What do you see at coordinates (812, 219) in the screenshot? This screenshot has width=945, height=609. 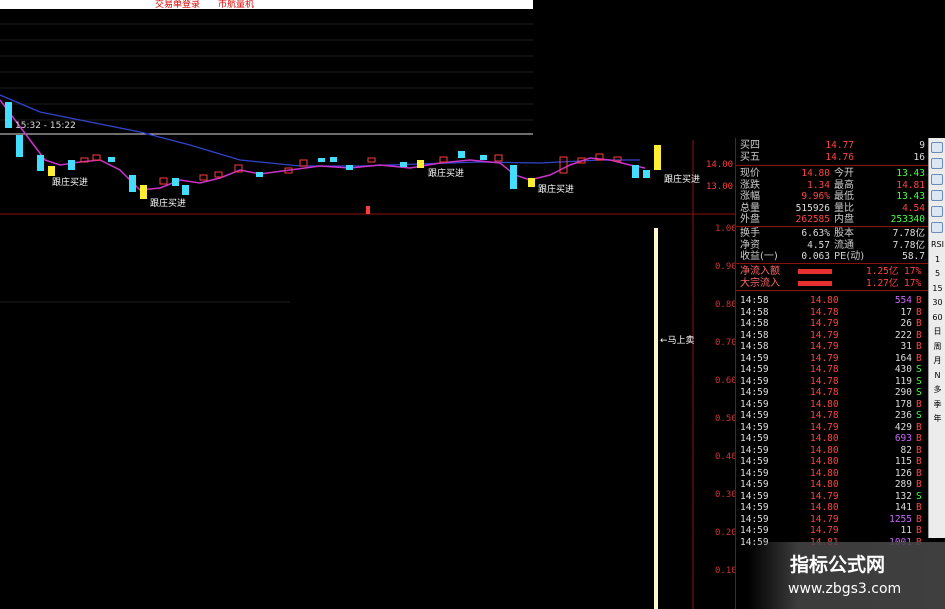 I see `quote-value: 262585` at bounding box center [812, 219].